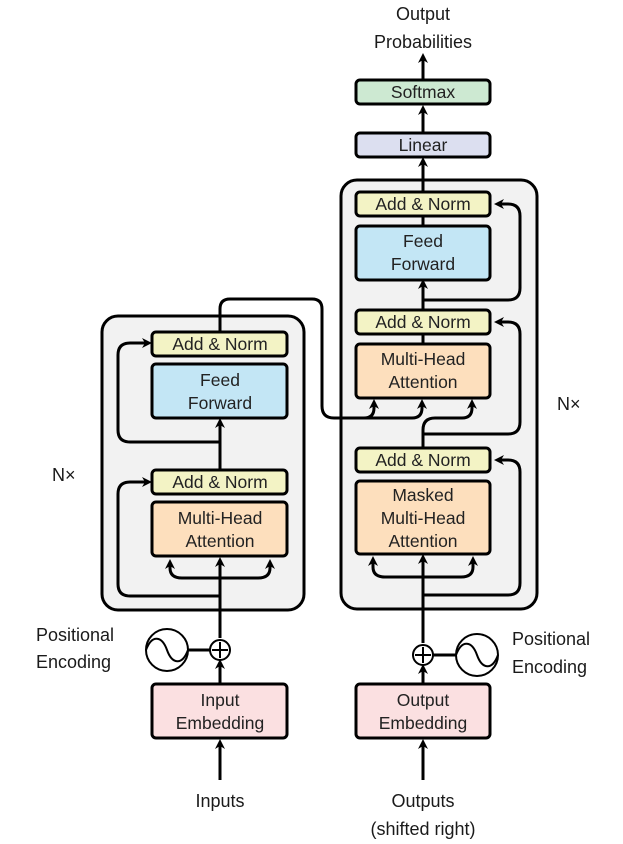 This screenshot has height=844, width=623. What do you see at coordinates (219, 344) in the screenshot?
I see `enc-add-norm-top-label: Add & Norm` at bounding box center [219, 344].